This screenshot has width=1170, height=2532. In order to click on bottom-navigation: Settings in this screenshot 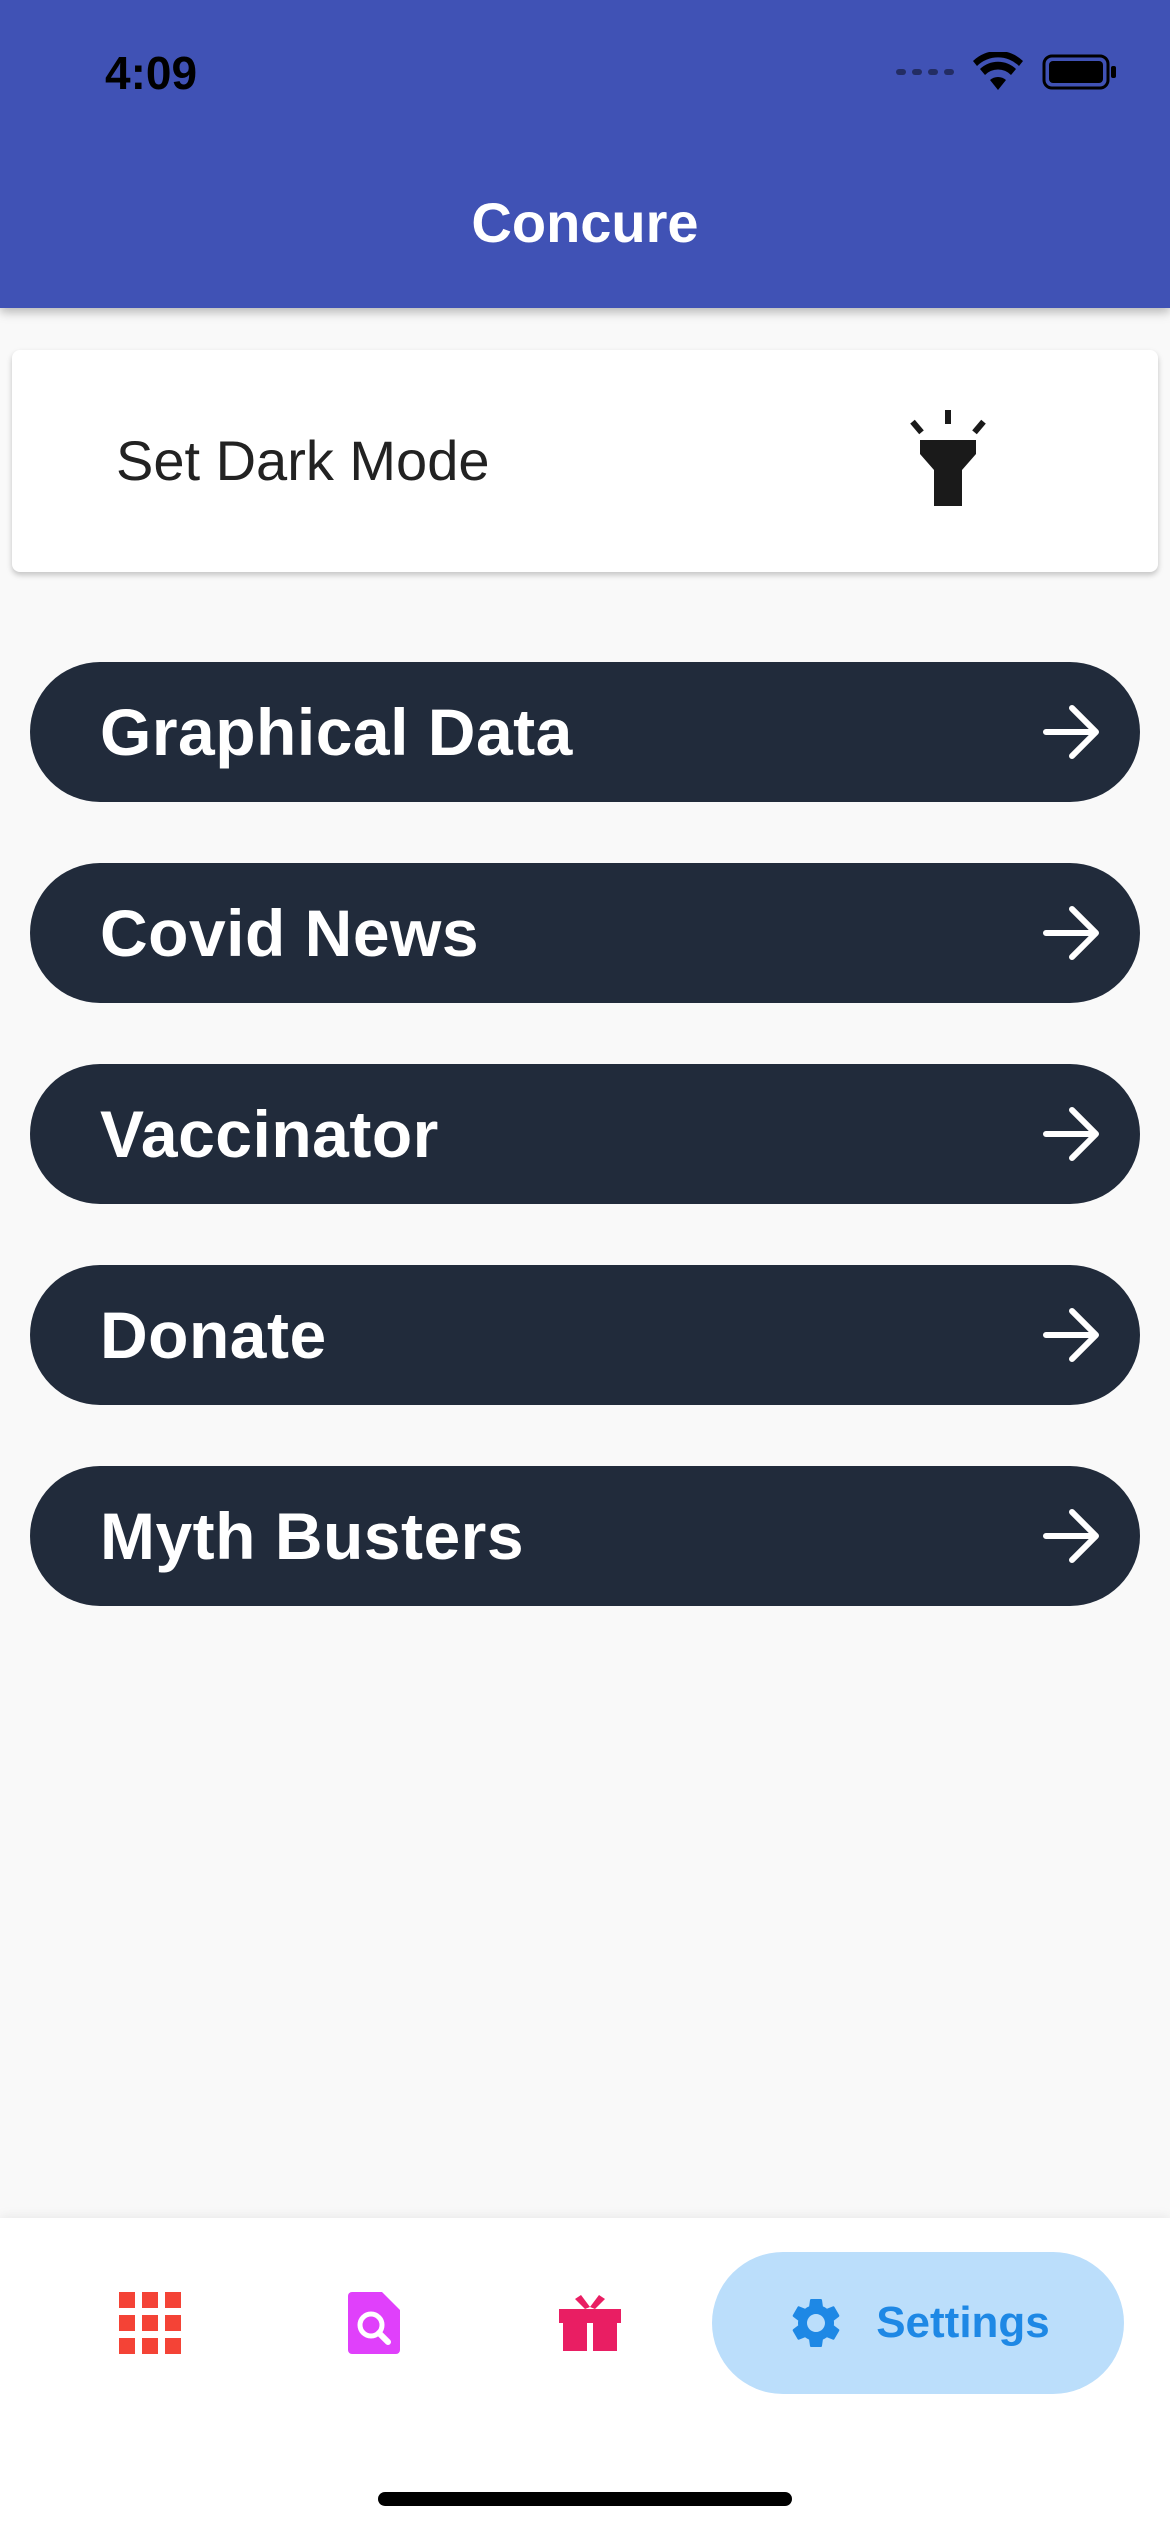, I will do `click(585, 2375)`.